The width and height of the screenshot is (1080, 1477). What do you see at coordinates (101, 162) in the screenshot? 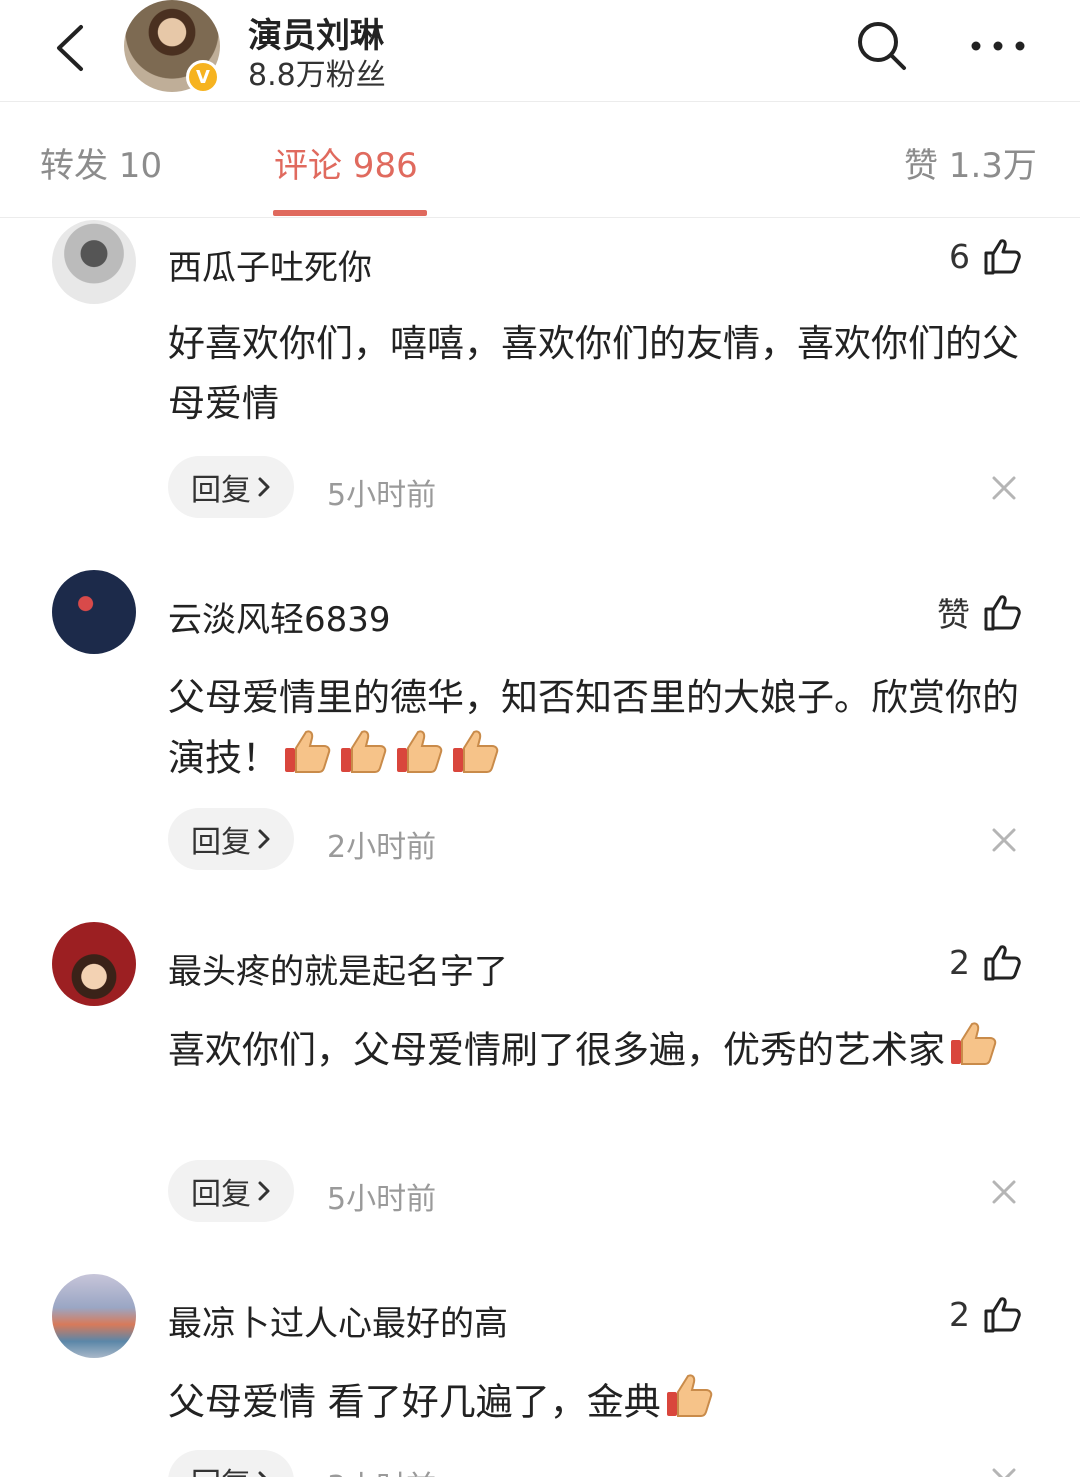
I see `tab-repost: 转发 10` at bounding box center [101, 162].